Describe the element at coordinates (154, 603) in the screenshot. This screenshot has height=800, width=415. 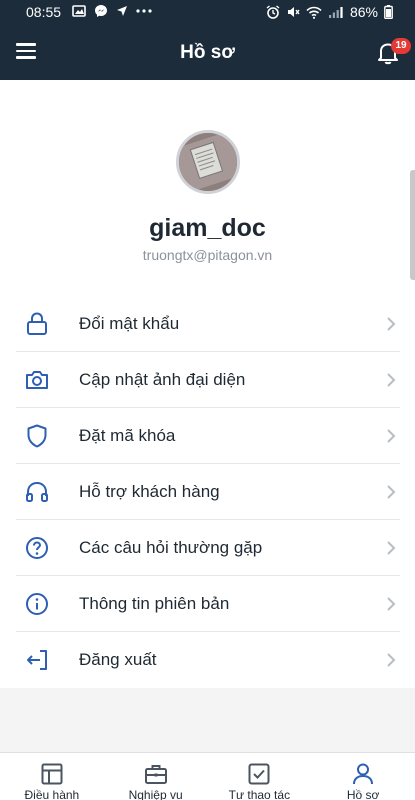
I see `menu-item-label: Thông tin phiên bản` at that location.